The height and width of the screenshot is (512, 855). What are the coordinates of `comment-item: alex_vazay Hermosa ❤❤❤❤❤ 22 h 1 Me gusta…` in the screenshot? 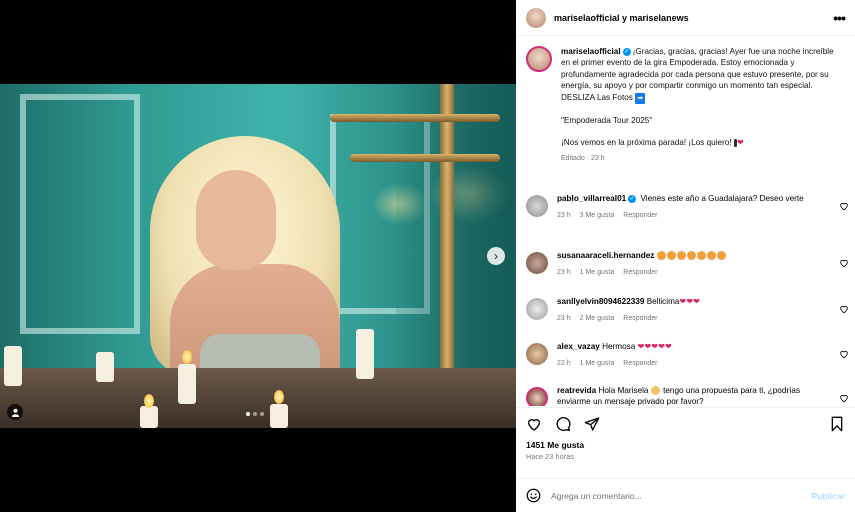 It's located at (688, 355).